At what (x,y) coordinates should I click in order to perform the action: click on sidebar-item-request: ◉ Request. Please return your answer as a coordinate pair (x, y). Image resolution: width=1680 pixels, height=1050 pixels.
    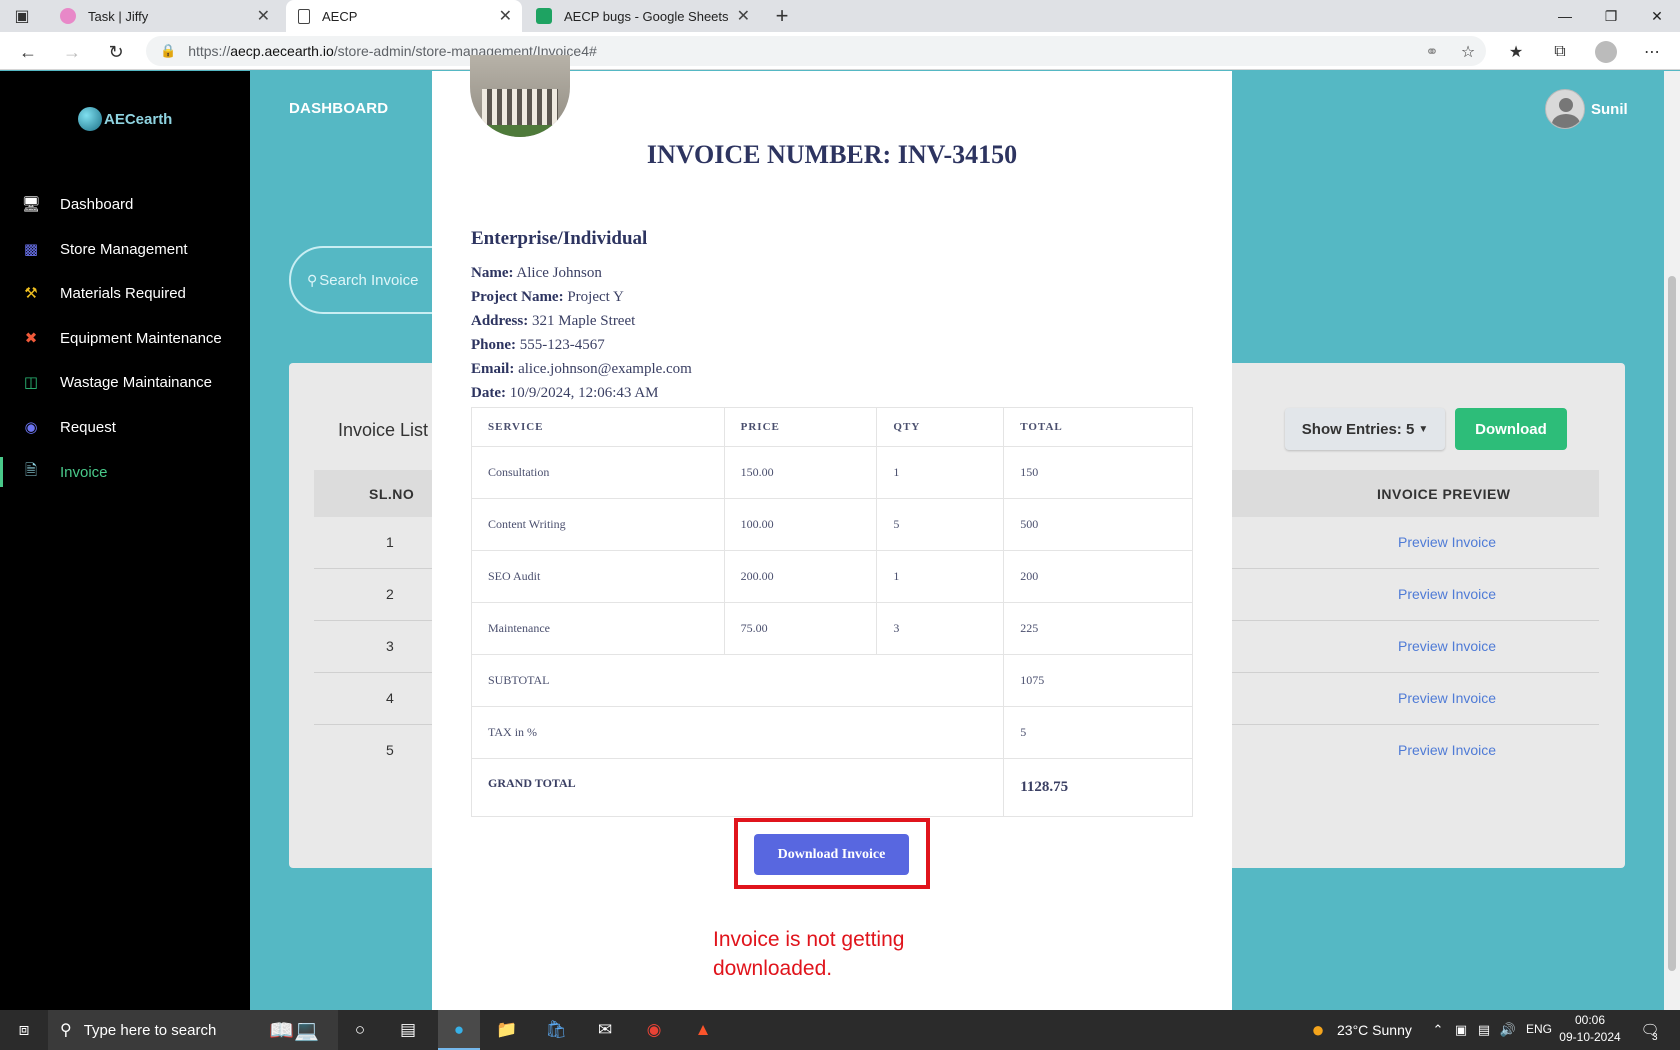
    Looking at the image, I should click on (125, 427).